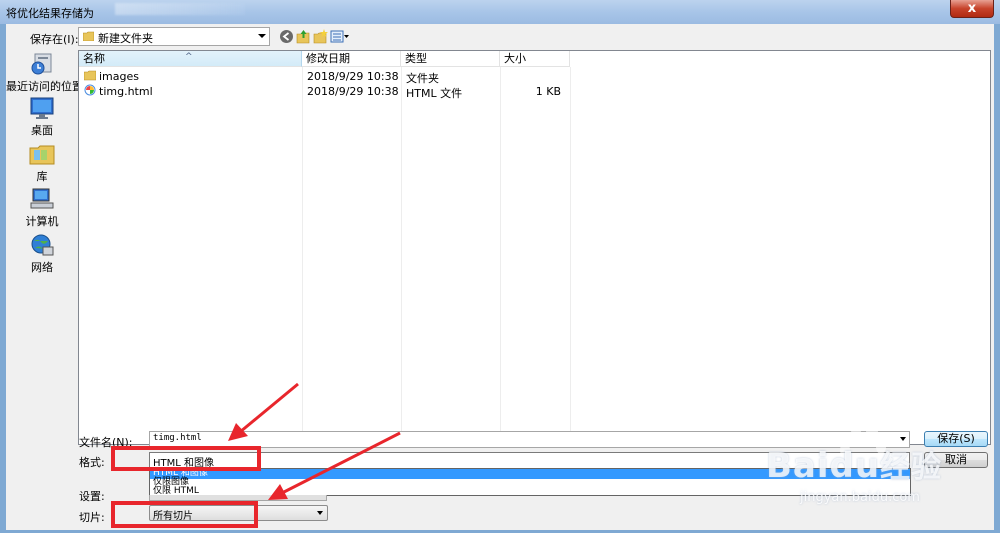 Image resolution: width=1000 pixels, height=533 pixels. What do you see at coordinates (54, 39) in the screenshot?
I see `save-in-label: 保存在(I):` at bounding box center [54, 39].